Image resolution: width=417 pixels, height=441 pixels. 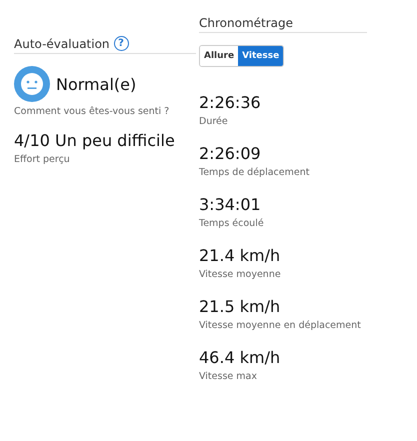 I want to click on stat-label: Durée, so click(x=214, y=121).